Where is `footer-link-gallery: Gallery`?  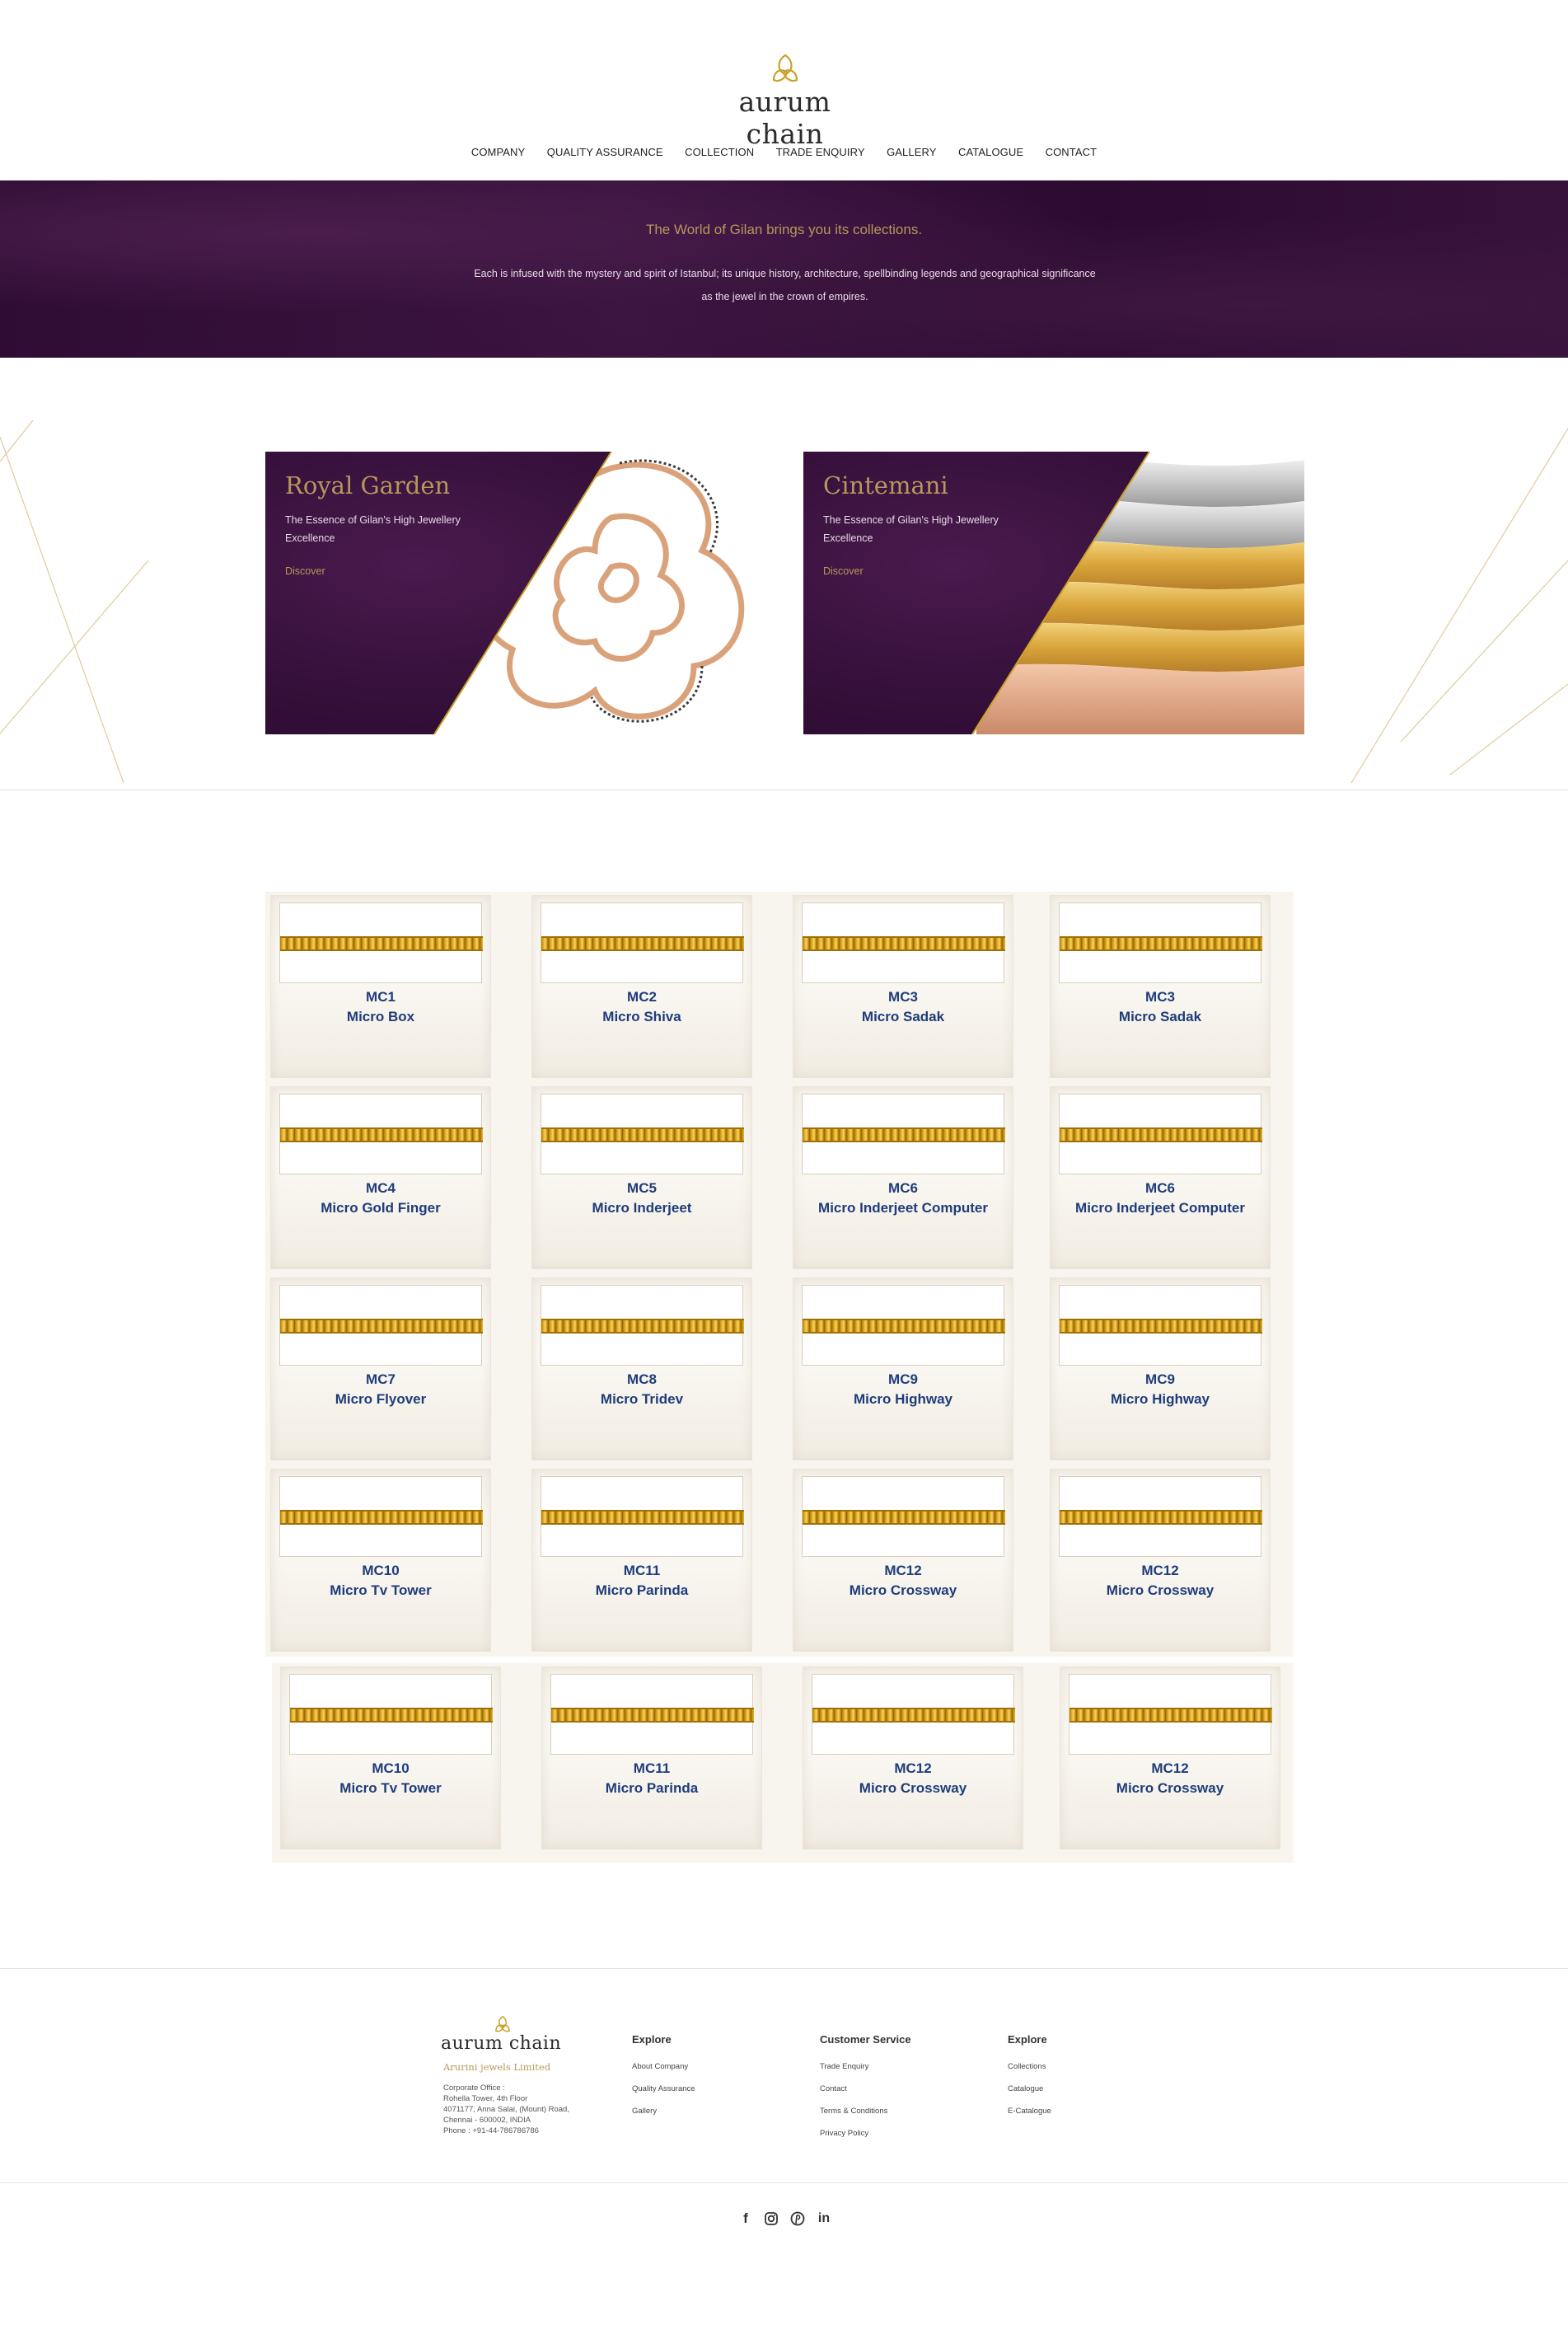
footer-link-gallery: Gallery is located at coordinates (663, 2111).